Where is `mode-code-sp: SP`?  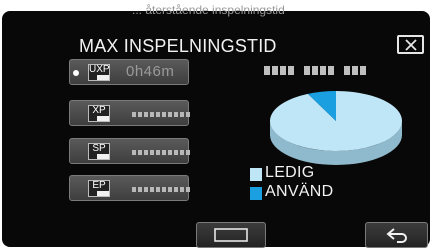
mode-code-sp: SP is located at coordinates (99, 148).